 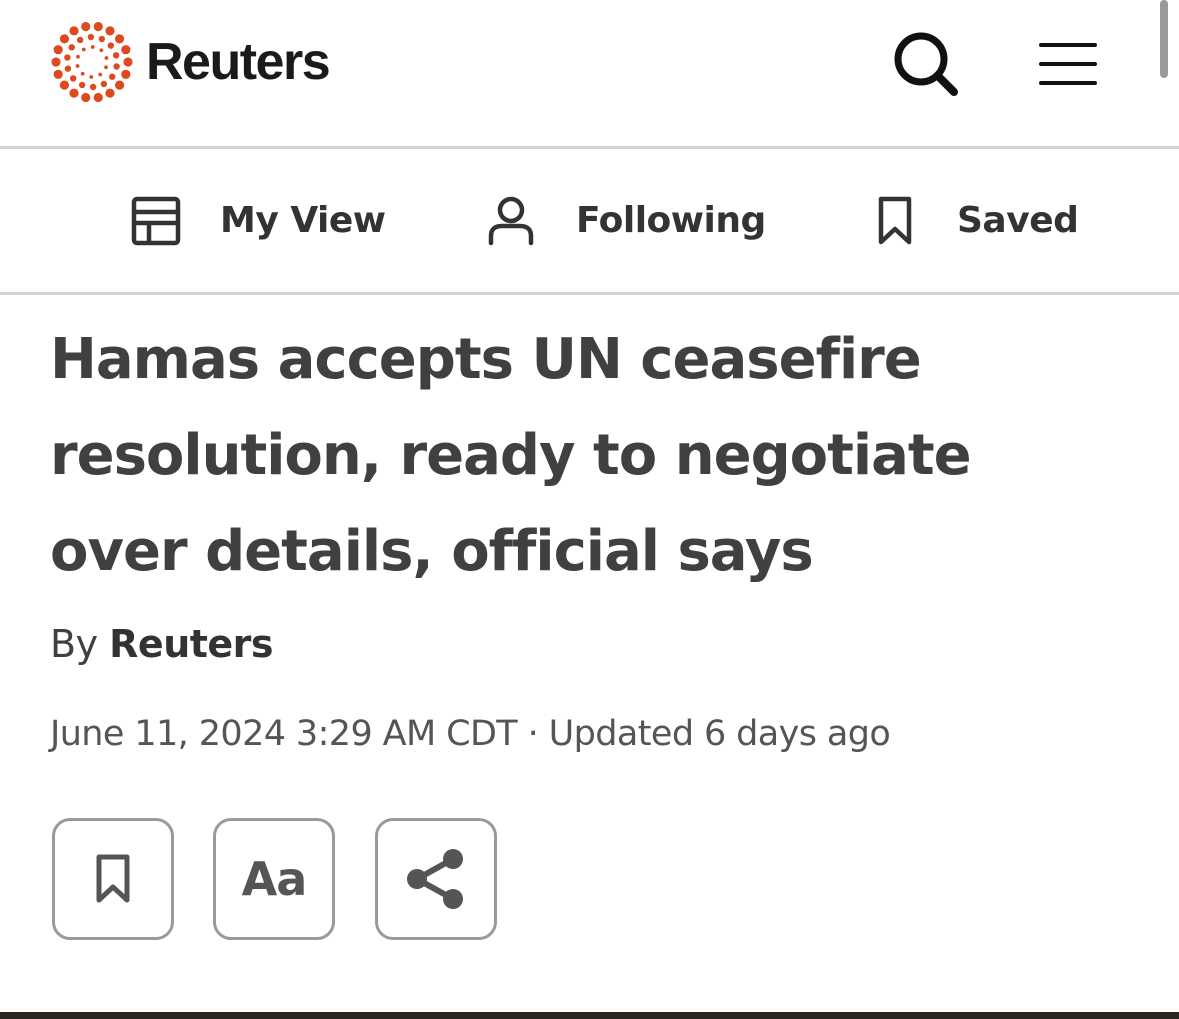 What do you see at coordinates (589, 74) in the screenshot?
I see `site-header: Reuters` at bounding box center [589, 74].